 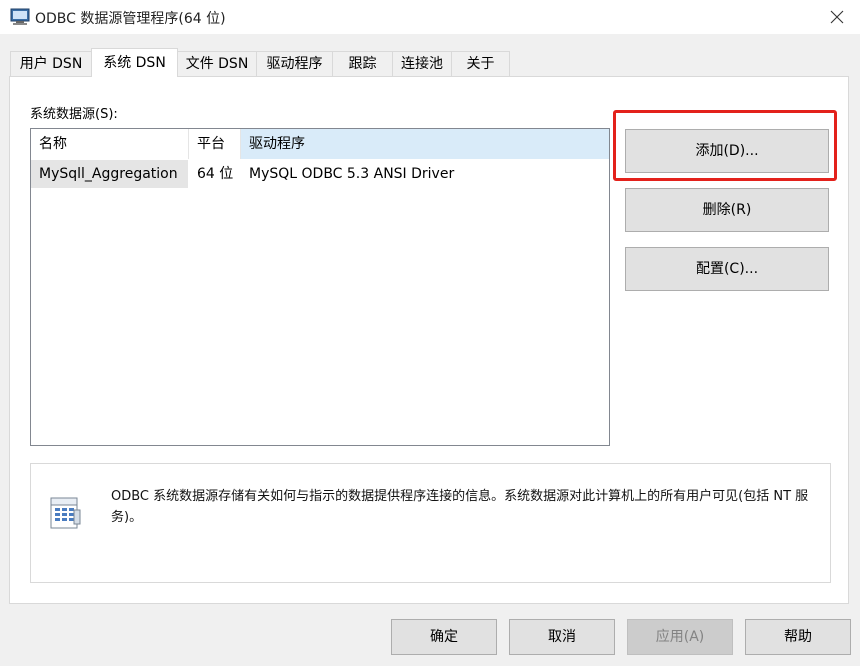 I want to click on cancel-button: 取消, so click(x=562, y=637).